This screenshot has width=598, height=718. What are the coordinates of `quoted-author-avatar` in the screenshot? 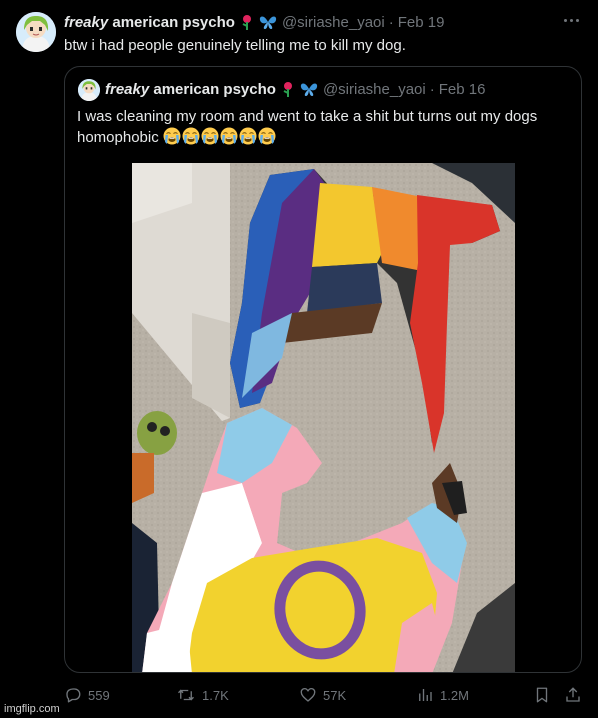 It's located at (89, 90).